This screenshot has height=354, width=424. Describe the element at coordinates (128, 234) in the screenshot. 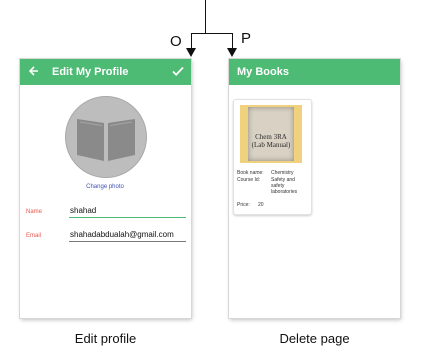

I see `email-input: shahadabdualah@gmail.com` at that location.